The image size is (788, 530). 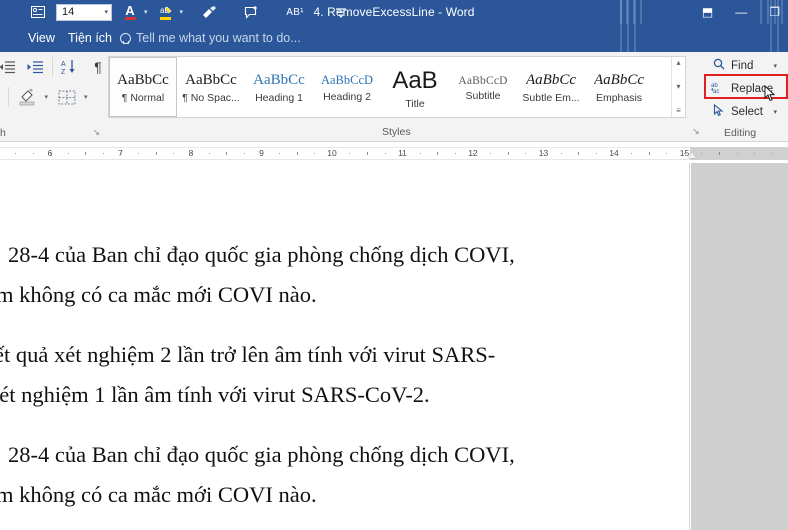 What do you see at coordinates (47, 97) in the screenshot?
I see `shading-chevron-icon: ▾` at bounding box center [47, 97].